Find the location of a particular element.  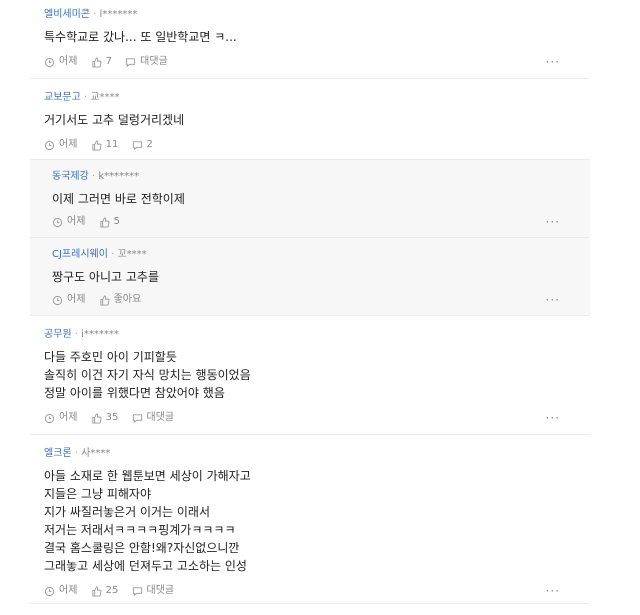

comment-line: 다들 주호민 아이 기피할듯 is located at coordinates (110, 357).